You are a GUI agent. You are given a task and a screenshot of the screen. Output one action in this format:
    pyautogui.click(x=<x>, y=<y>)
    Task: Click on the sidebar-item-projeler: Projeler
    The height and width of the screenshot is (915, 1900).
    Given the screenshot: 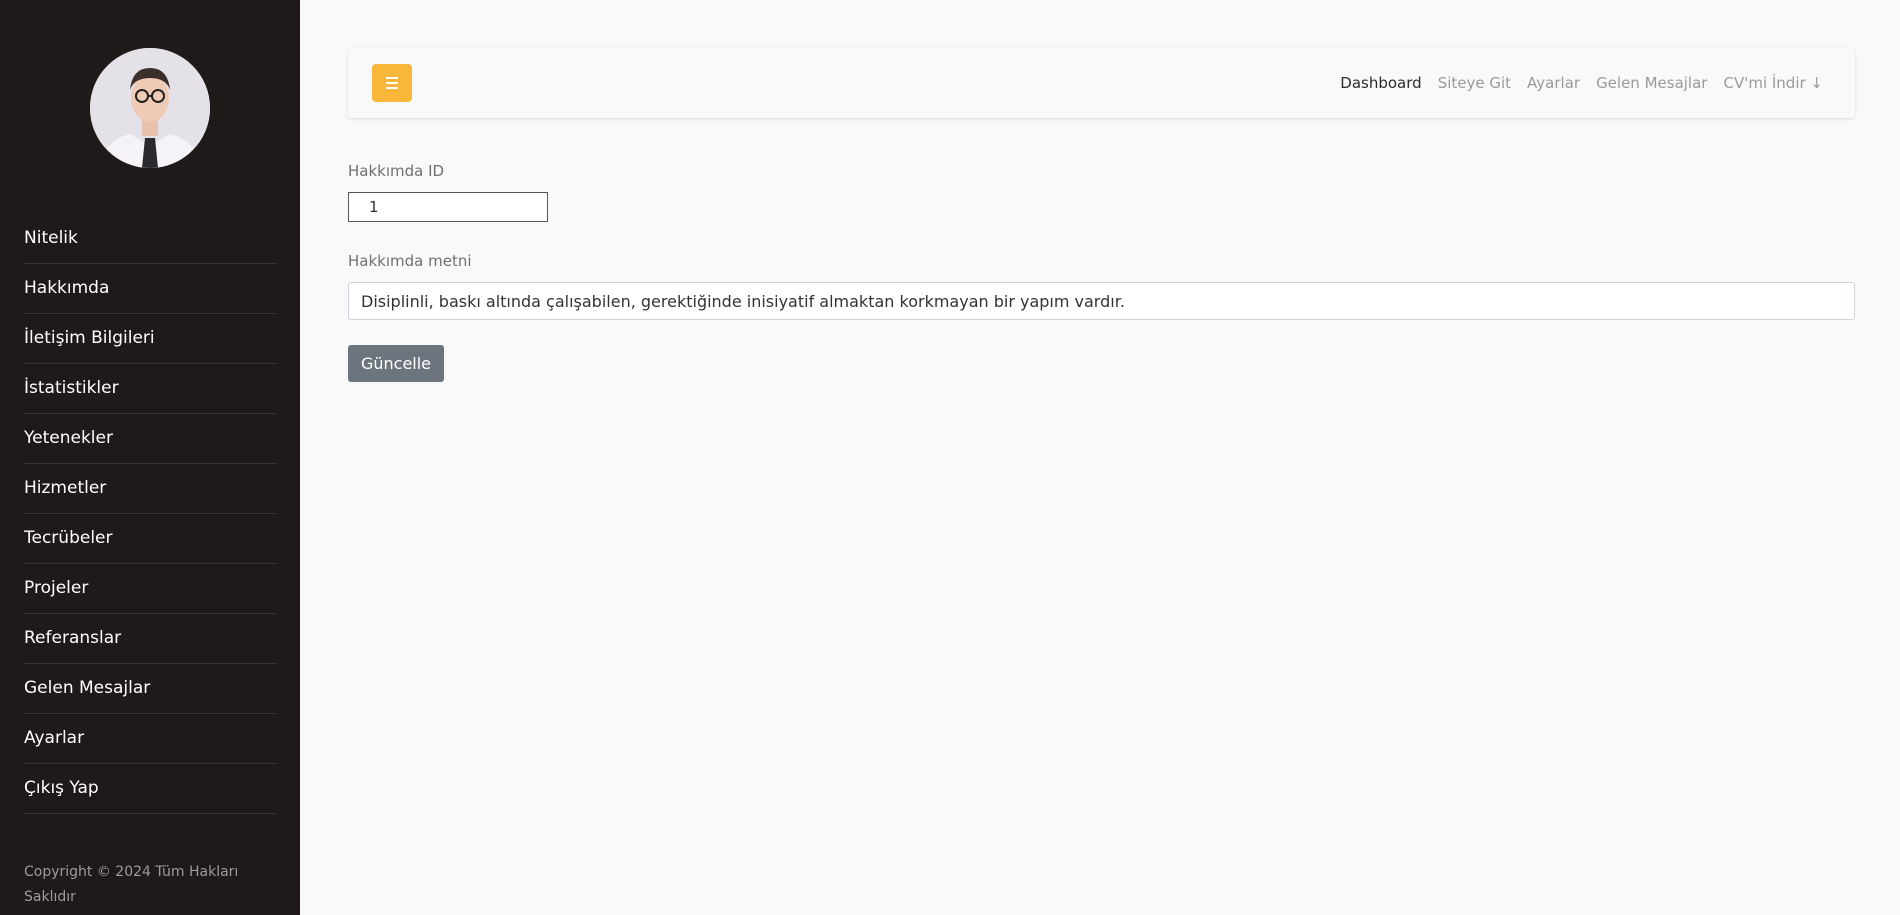 What is the action you would take?
    pyautogui.click(x=150, y=589)
    